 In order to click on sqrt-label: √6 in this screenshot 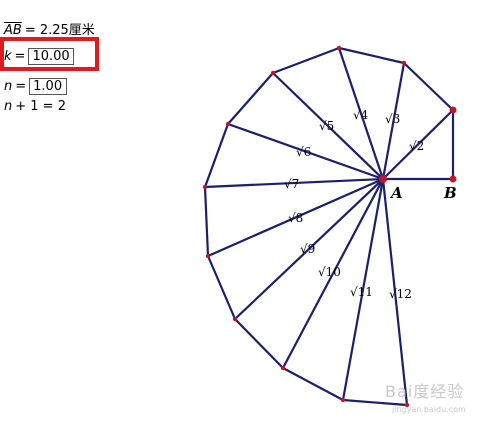, I will do `click(303, 152)`.